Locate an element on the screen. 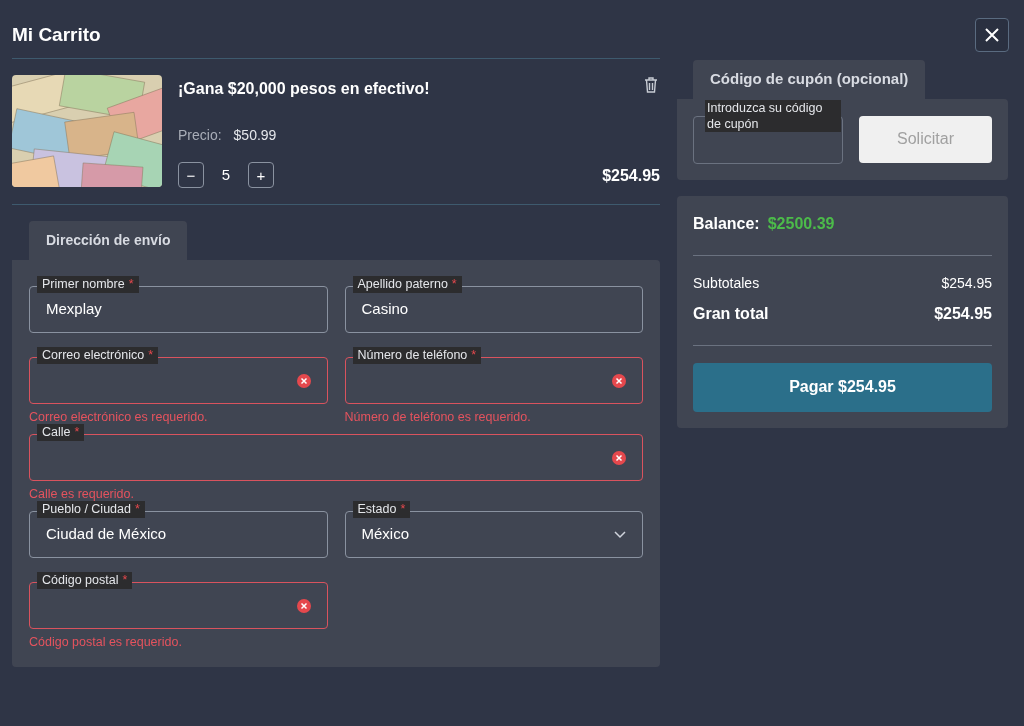 The width and height of the screenshot is (1024, 726). line-total: $254.95 is located at coordinates (631, 176).